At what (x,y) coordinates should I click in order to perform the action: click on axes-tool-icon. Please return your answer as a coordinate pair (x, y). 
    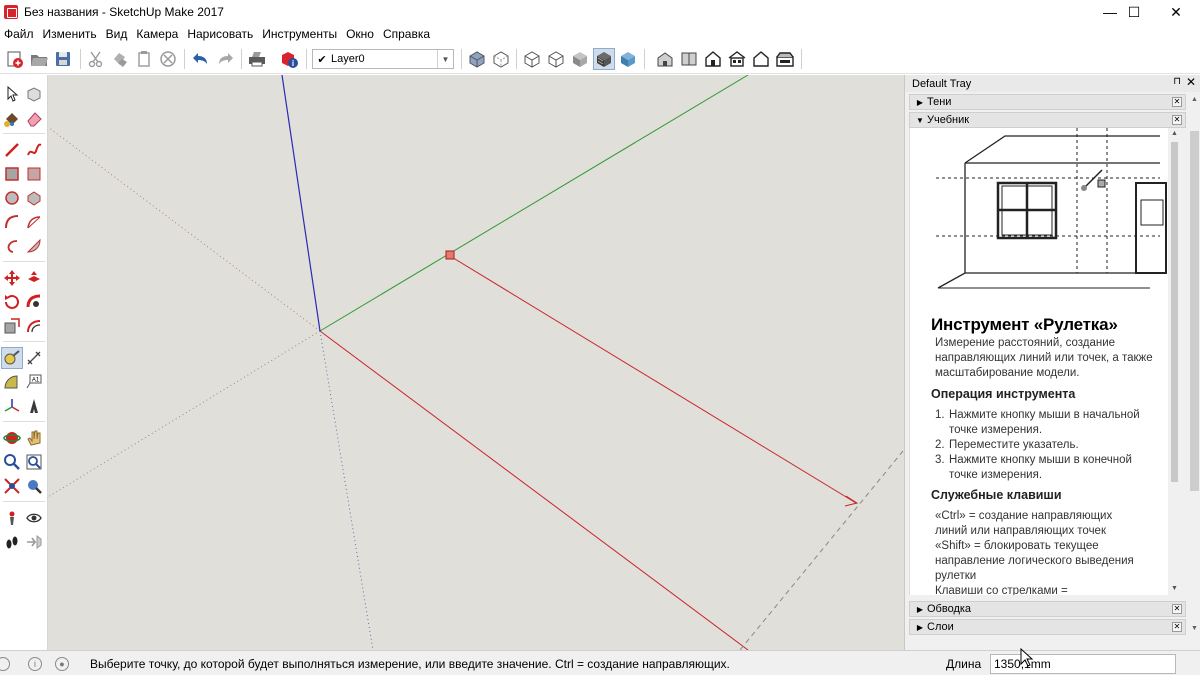
    Looking at the image, I should click on (12, 406).